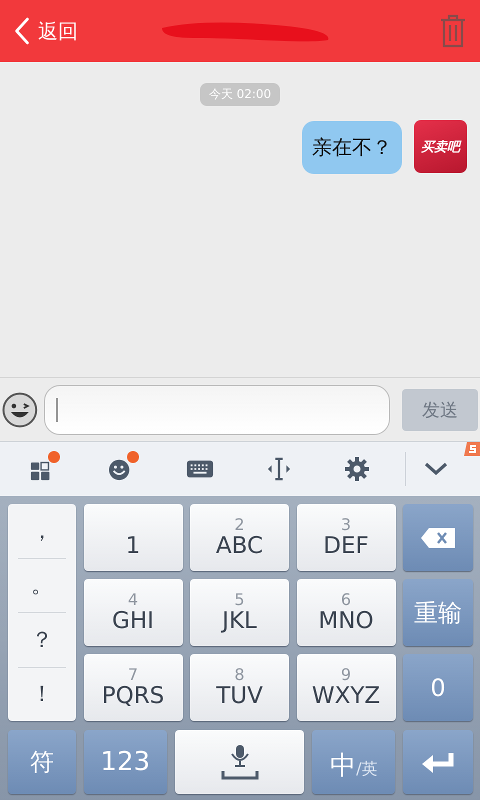  What do you see at coordinates (440, 147) in the screenshot?
I see `avatar-text: 买卖吧` at bounding box center [440, 147].